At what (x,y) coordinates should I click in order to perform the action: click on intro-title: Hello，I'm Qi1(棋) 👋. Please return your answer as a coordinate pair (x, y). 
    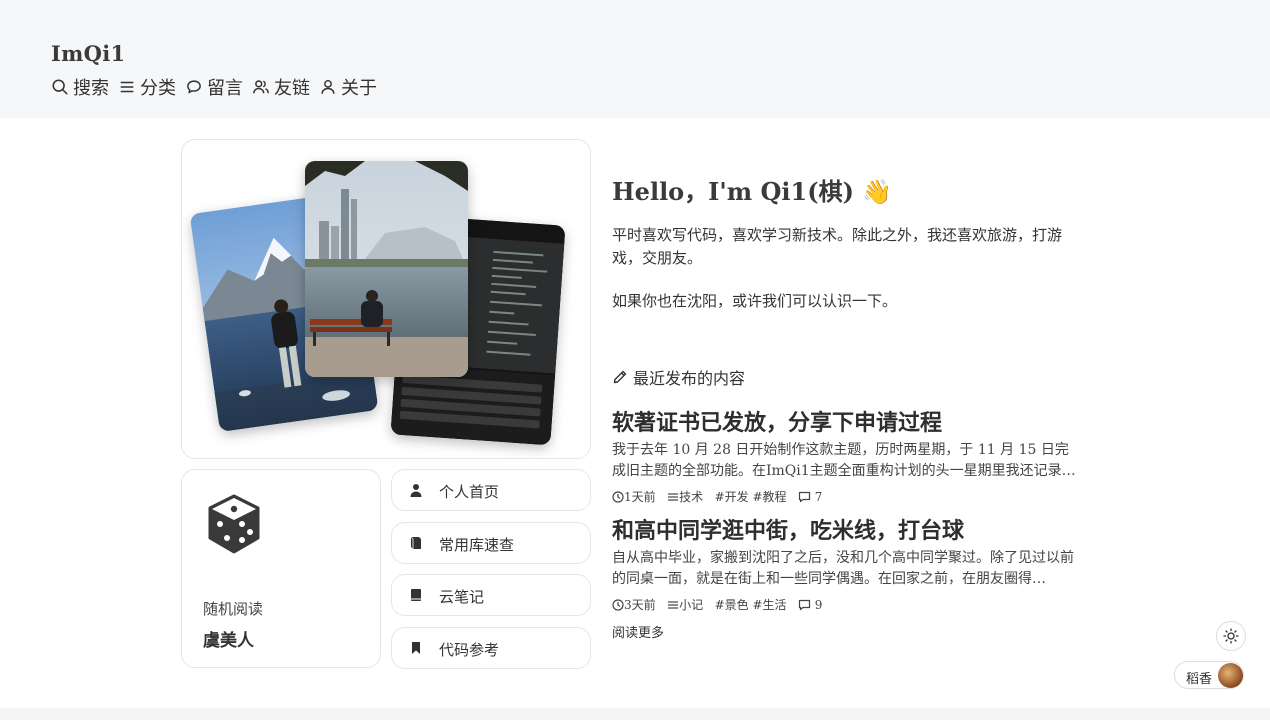
    Looking at the image, I should click on (752, 191).